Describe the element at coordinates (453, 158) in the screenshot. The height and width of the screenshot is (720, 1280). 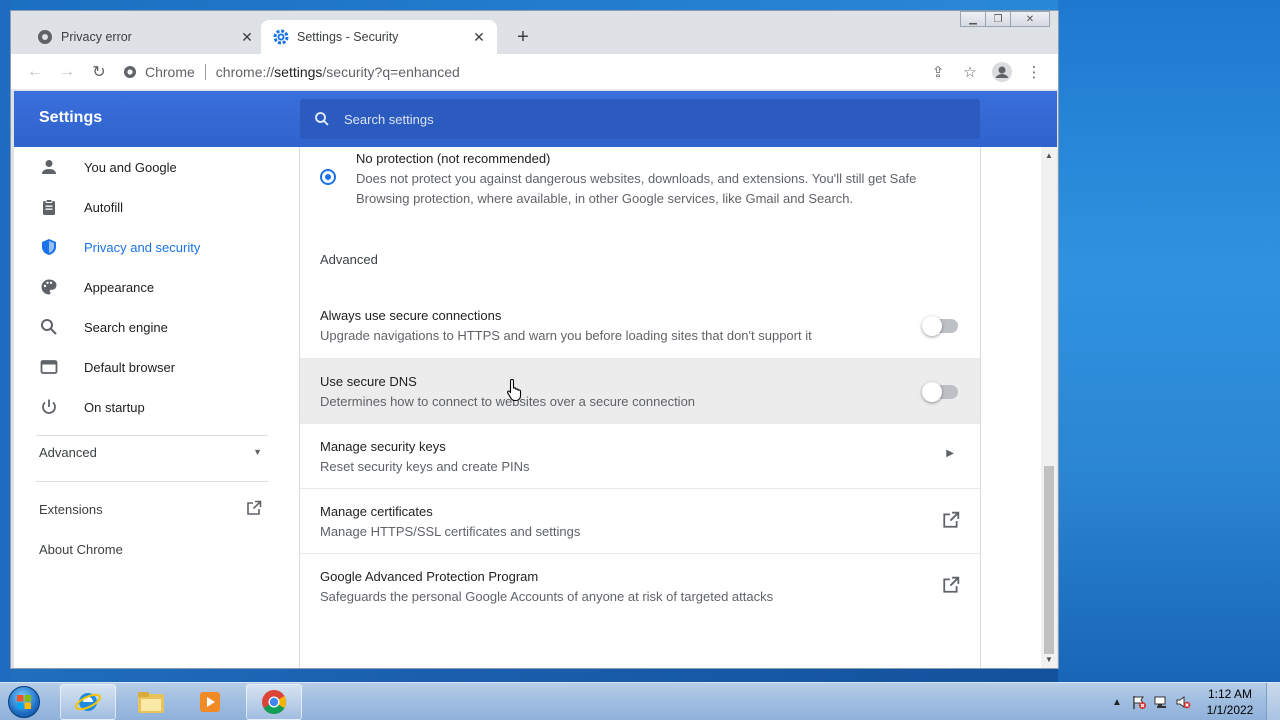
I see `no-protection-title: No protection (not recommended)` at that location.